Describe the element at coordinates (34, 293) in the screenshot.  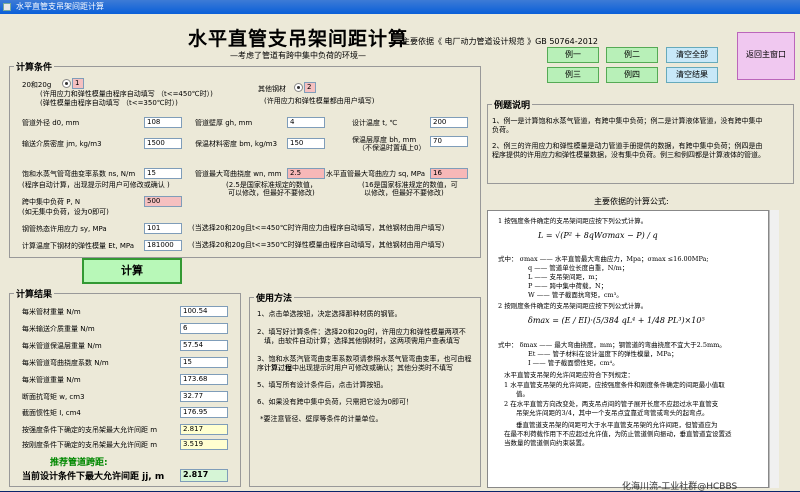
I see `results-legend: 计算结果` at that location.